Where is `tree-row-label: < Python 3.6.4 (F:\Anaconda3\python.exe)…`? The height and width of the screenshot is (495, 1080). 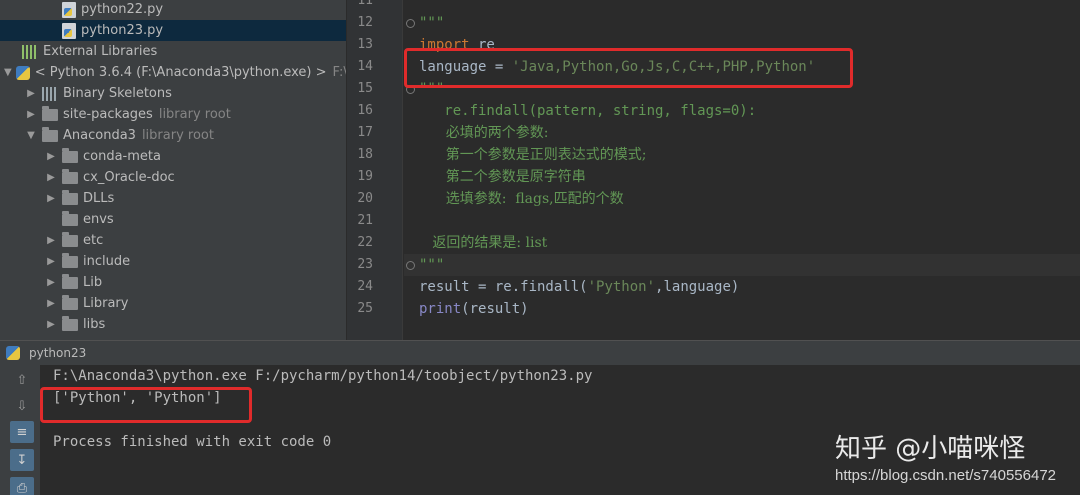
tree-row-label: < Python 3.6.4 (F:\Anaconda3\python.exe)… is located at coordinates (180, 72).